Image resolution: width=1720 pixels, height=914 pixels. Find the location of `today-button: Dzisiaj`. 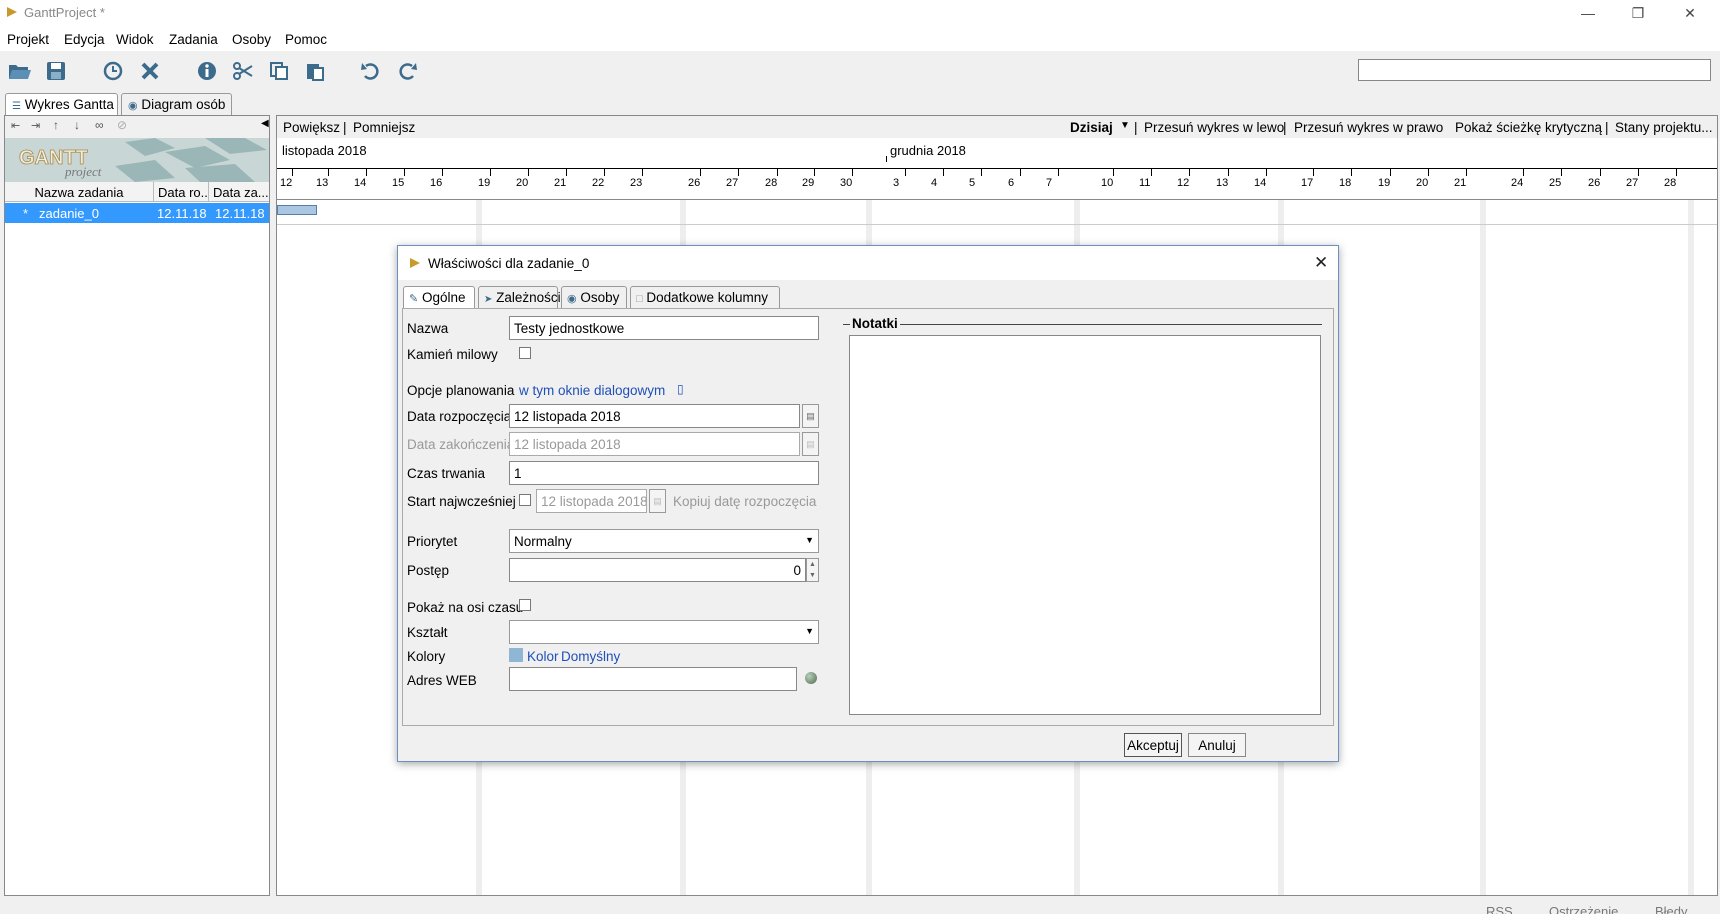

today-button: Dzisiaj is located at coordinates (1091, 127).